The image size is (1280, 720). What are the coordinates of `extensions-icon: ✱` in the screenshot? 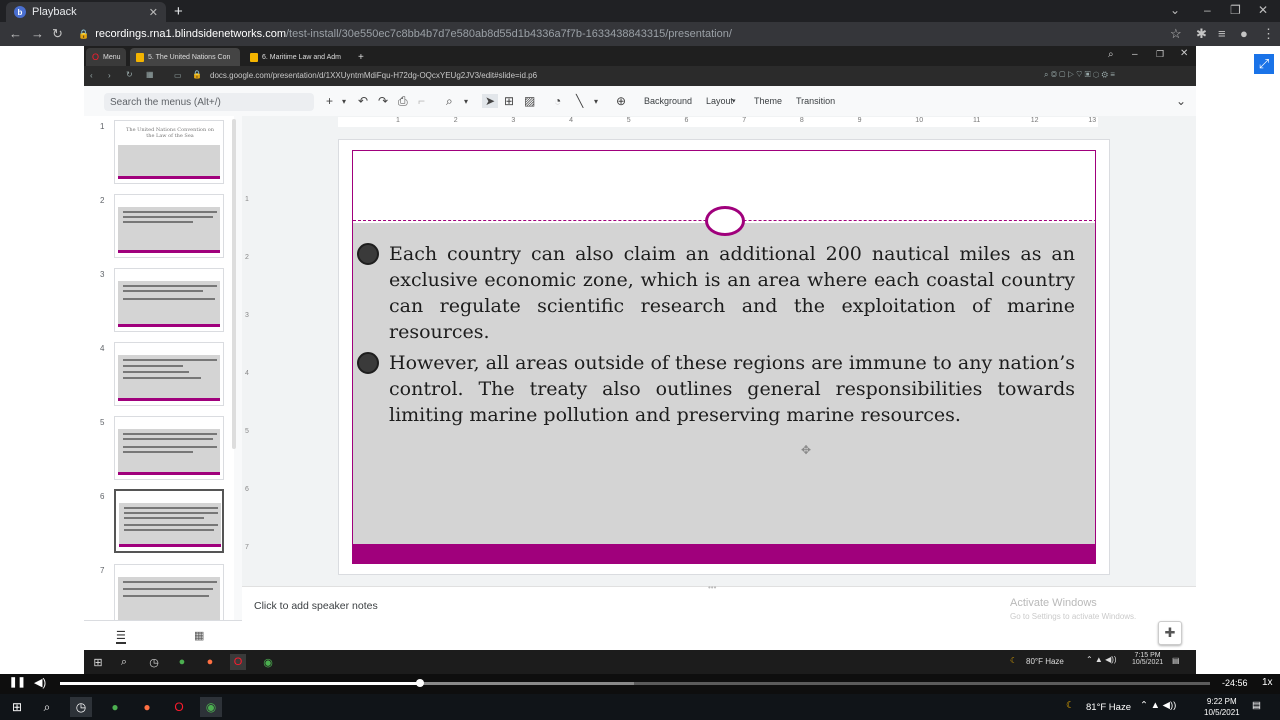 It's located at (1201, 34).